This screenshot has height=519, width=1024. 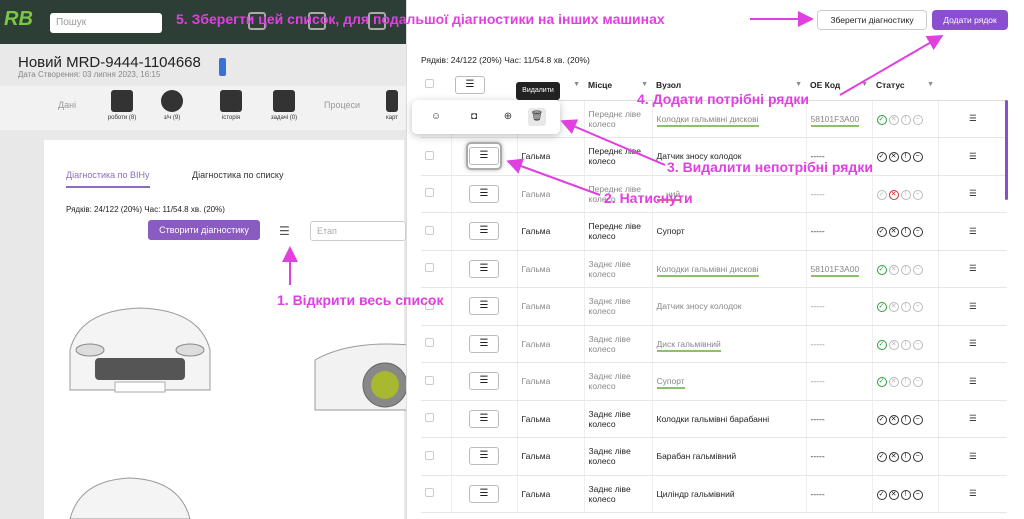 I want to click on tab-vin: Діагностика по ВІНу, so click(x=108, y=179).